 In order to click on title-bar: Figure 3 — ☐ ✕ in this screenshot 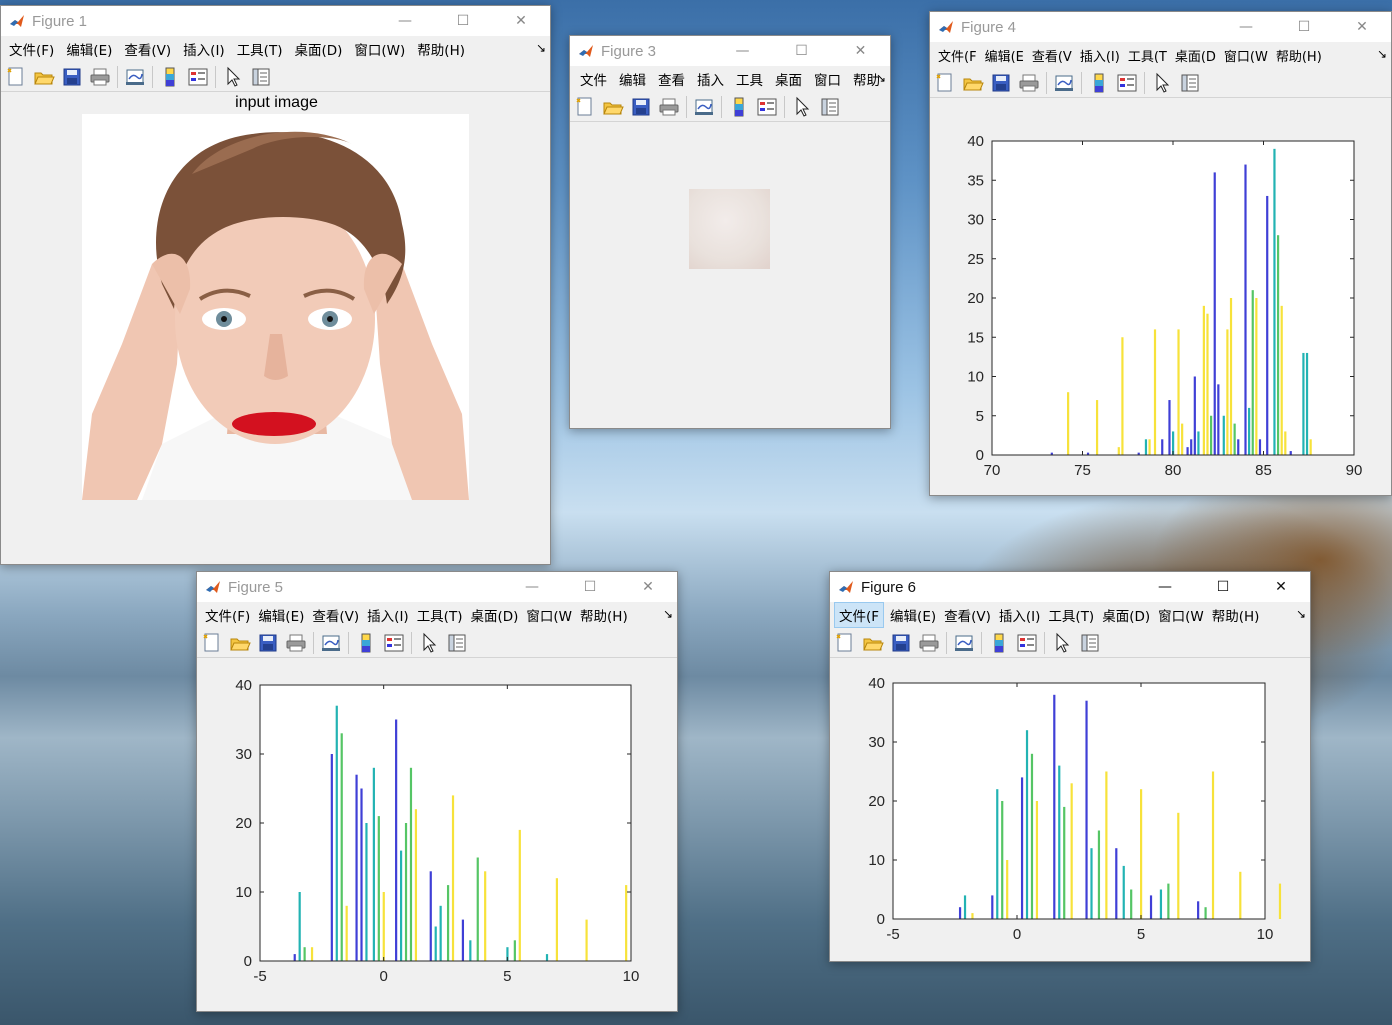, I will do `click(730, 51)`.